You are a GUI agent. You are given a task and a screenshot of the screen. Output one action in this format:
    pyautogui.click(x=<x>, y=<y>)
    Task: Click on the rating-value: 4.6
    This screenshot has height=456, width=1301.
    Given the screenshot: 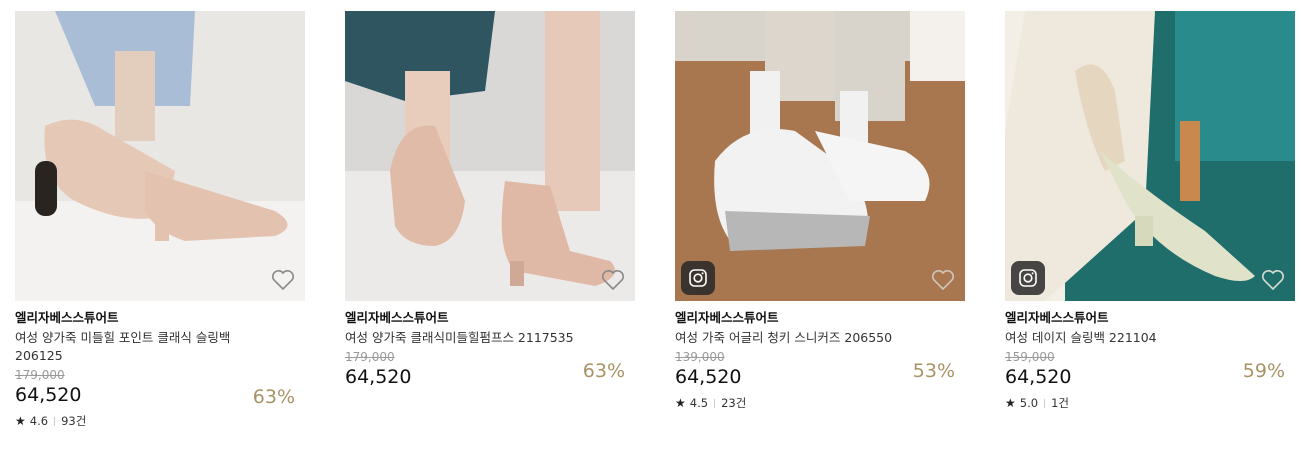 What is the action you would take?
    pyautogui.click(x=39, y=421)
    